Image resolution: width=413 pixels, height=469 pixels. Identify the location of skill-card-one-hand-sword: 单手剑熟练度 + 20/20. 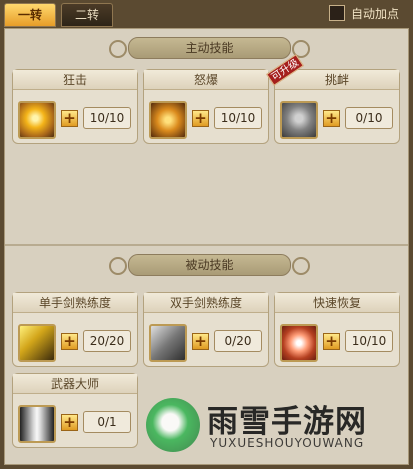
(75, 329).